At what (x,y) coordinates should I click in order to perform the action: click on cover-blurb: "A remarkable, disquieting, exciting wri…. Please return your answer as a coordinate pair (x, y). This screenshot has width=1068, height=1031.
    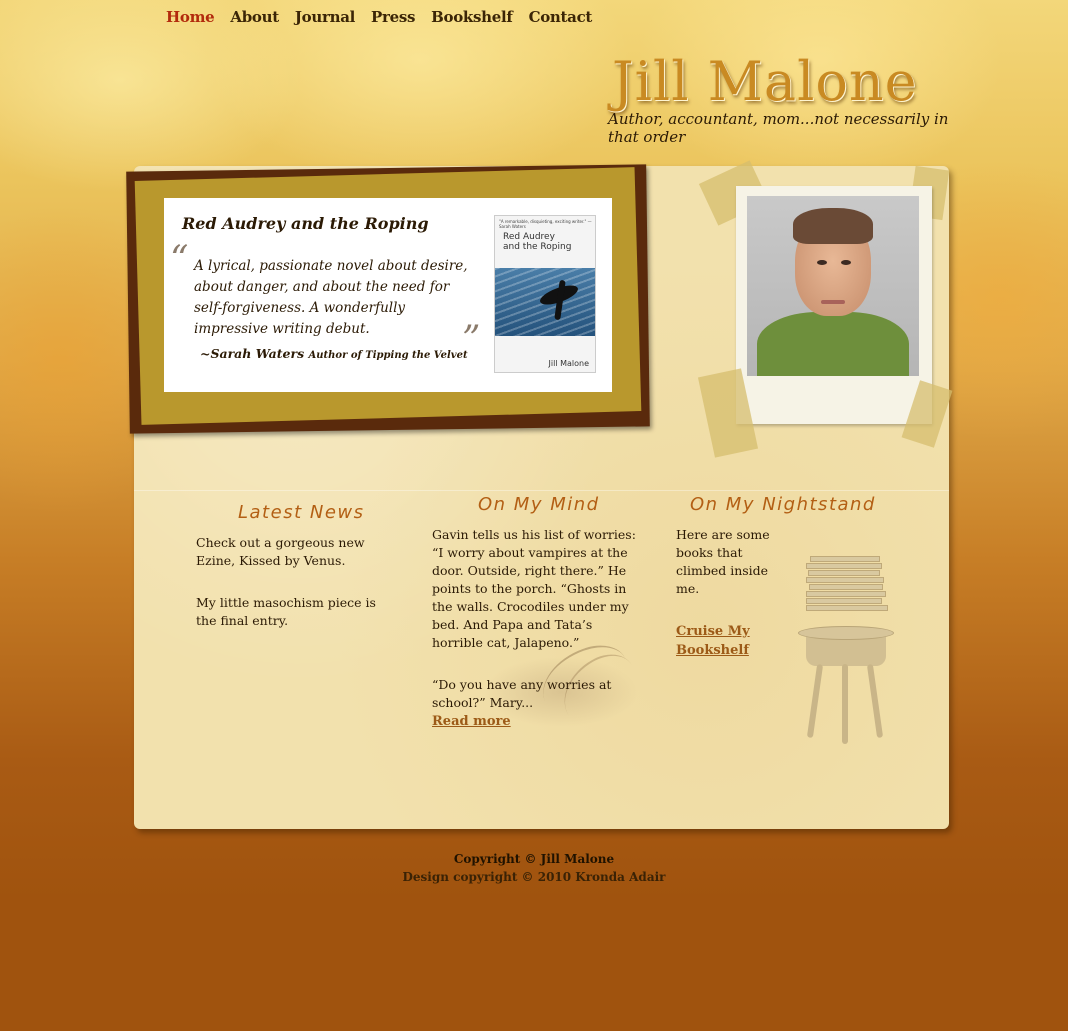
    Looking at the image, I should click on (545, 224).